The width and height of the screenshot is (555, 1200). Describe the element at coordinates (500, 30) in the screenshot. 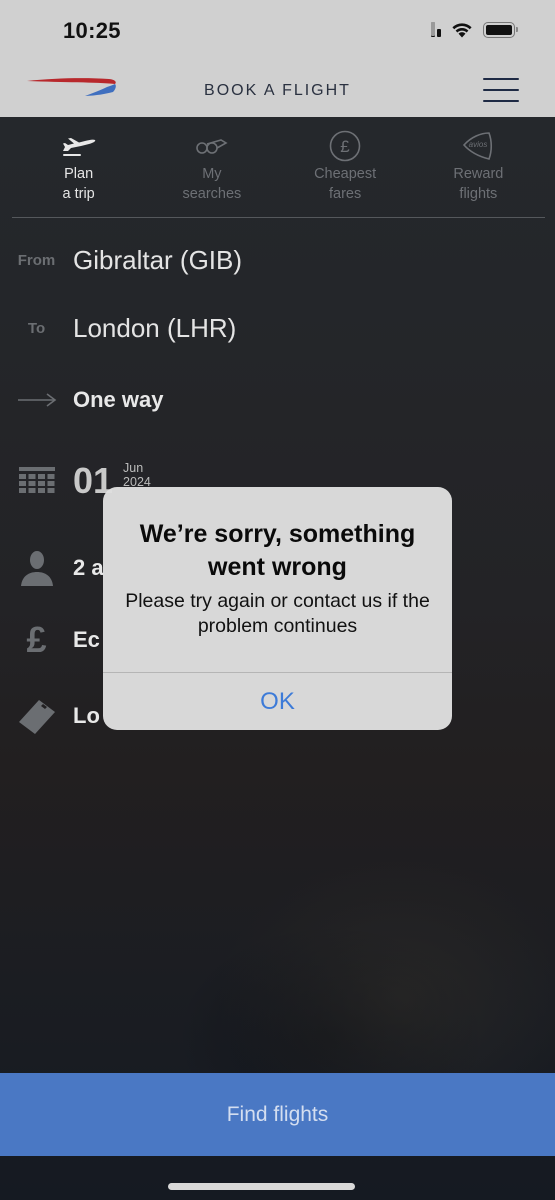

I see `battery-icon` at that location.